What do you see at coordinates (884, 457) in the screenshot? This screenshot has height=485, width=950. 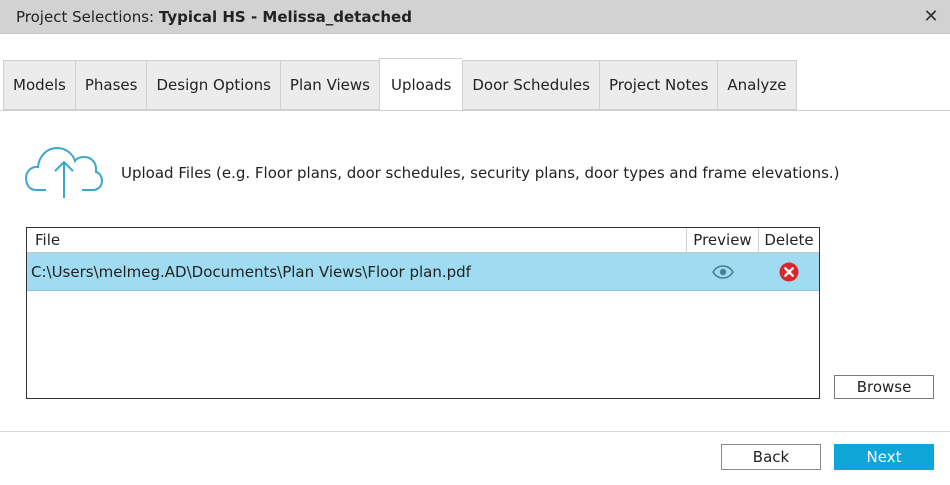 I see `next-button: Next` at bounding box center [884, 457].